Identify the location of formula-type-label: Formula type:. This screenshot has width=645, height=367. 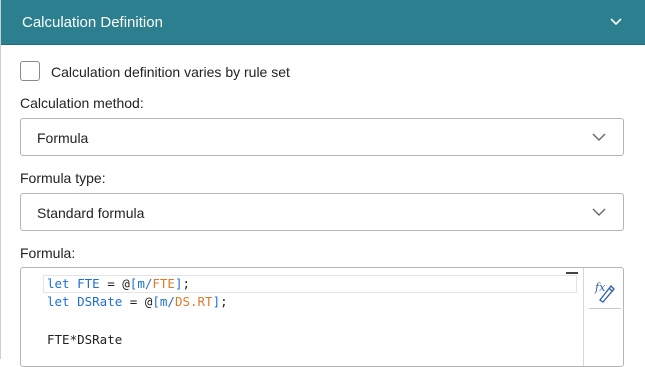
(63, 178).